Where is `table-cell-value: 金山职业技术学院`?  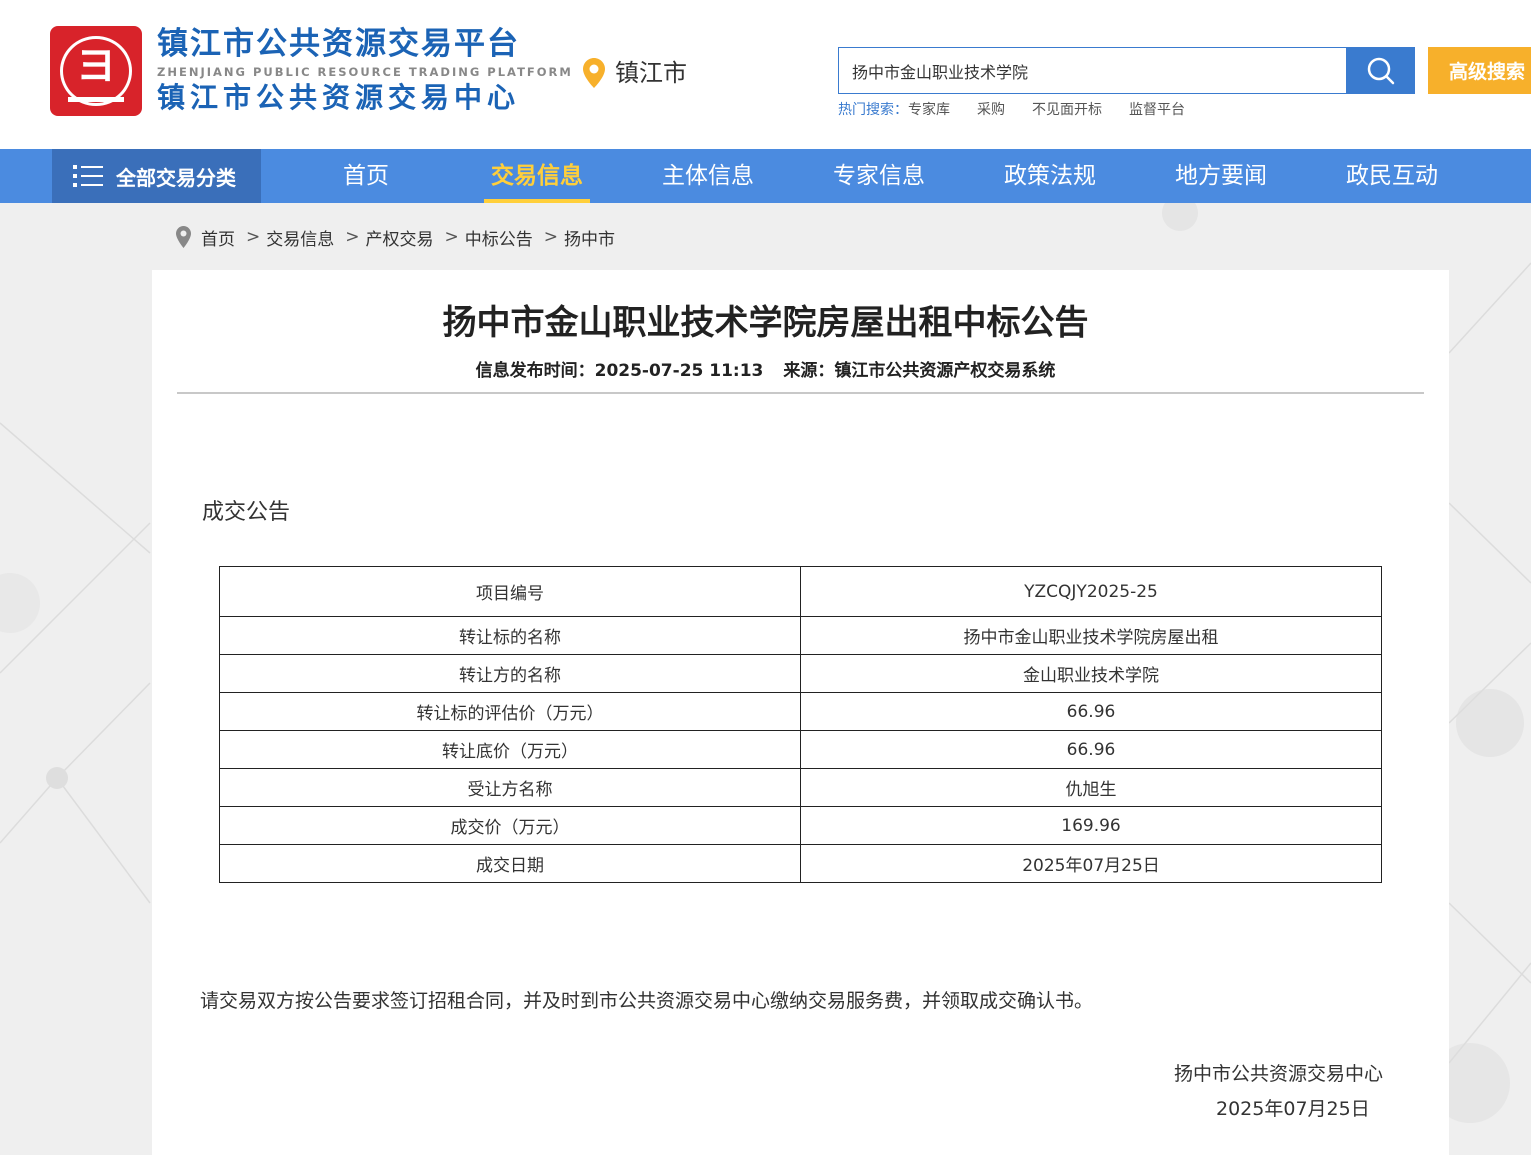
table-cell-value: 金山职业技术学院 is located at coordinates (1091, 673).